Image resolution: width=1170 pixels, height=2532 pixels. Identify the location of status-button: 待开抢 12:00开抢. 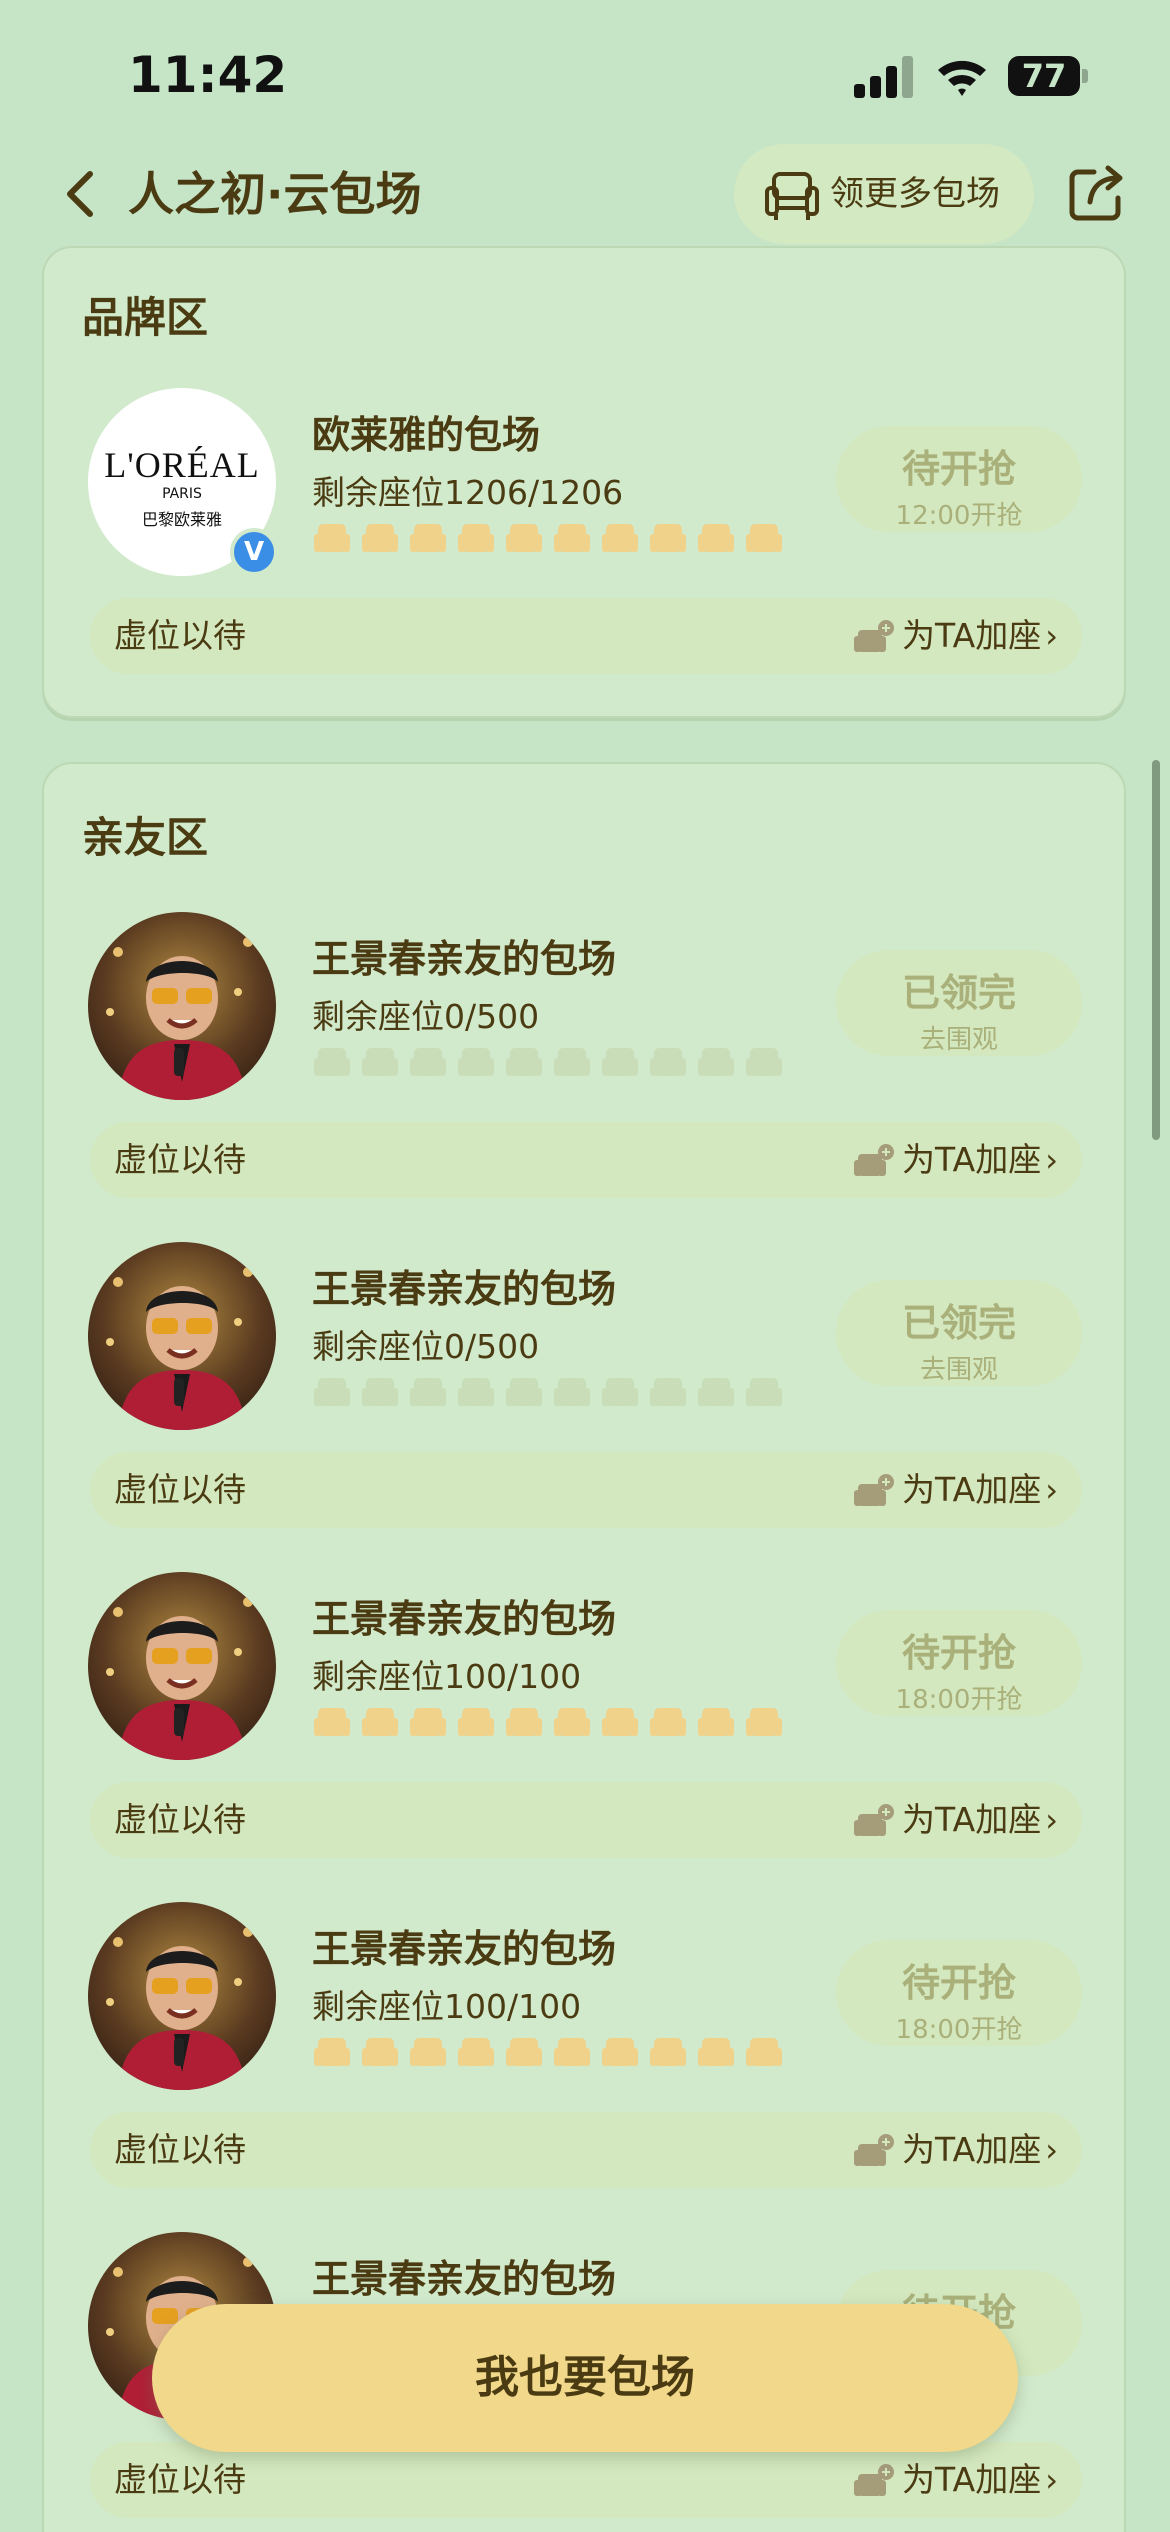
(959, 479).